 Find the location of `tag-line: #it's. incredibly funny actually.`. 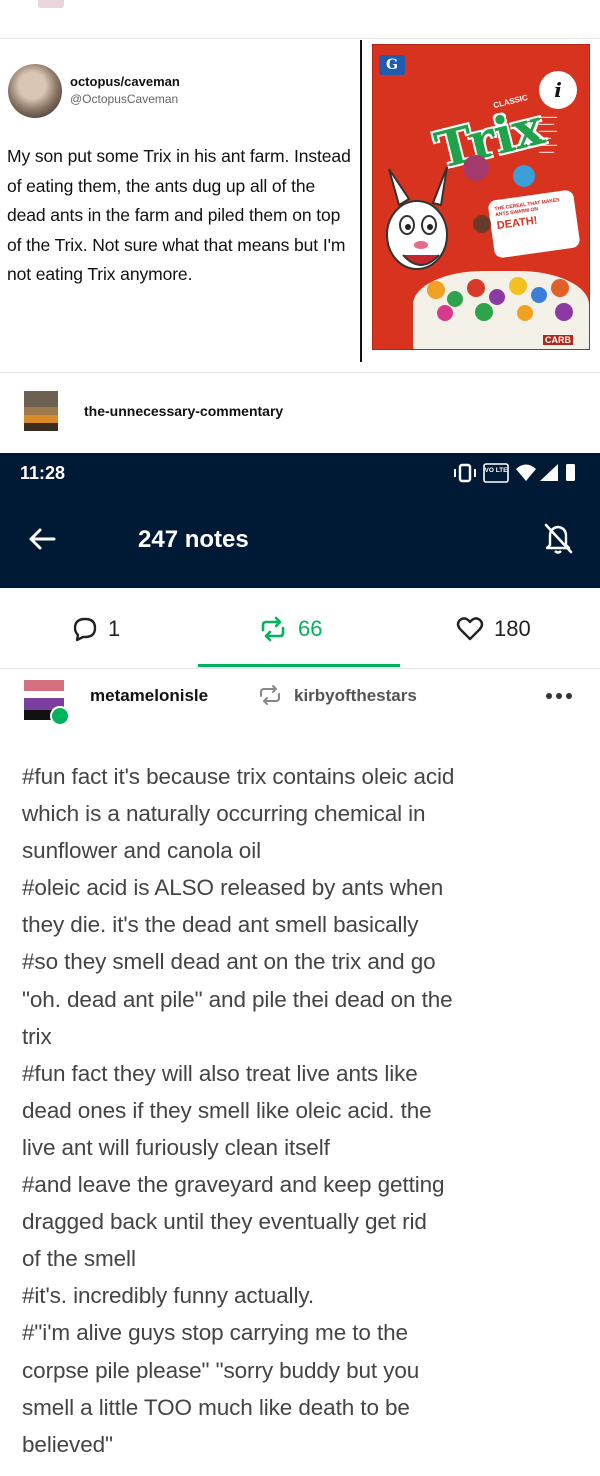

tag-line: #it's. incredibly funny actually. is located at coordinates (168, 1296).